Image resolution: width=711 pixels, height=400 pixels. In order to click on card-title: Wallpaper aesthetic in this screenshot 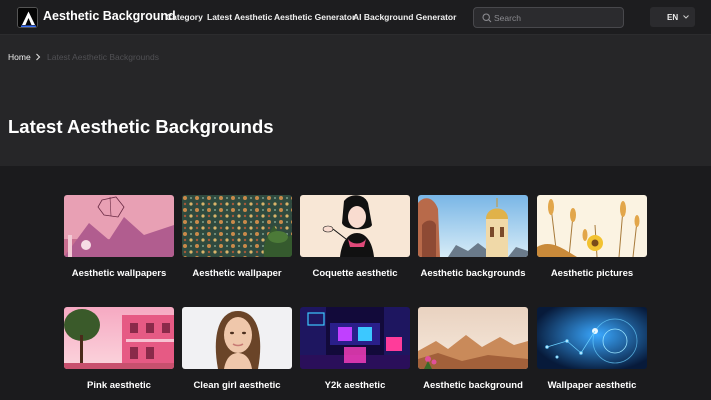, I will do `click(592, 385)`.